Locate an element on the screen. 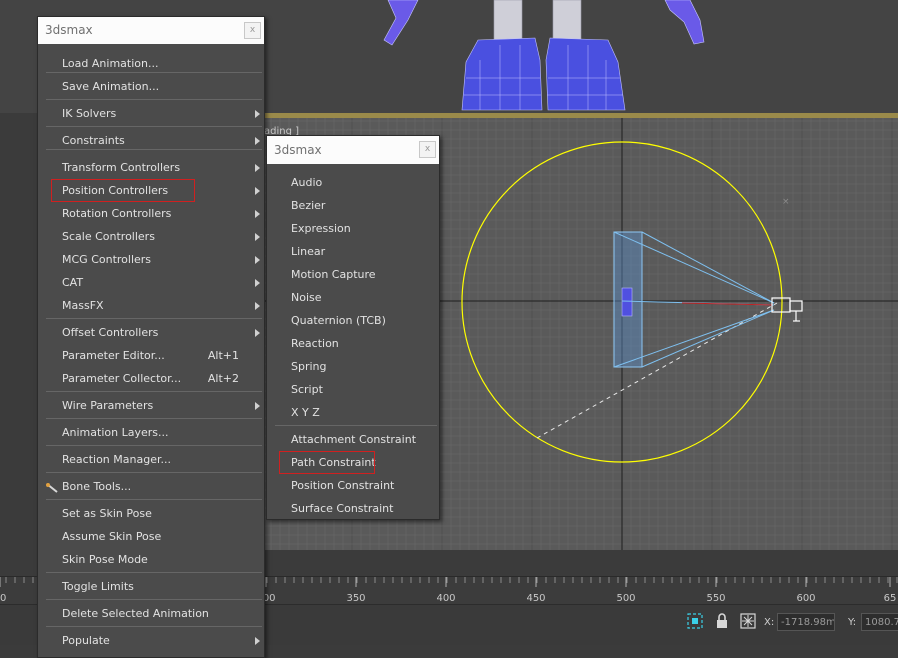 The image size is (898, 658). menu-item-scale-controllers: Scale Controllers is located at coordinates (151, 236).